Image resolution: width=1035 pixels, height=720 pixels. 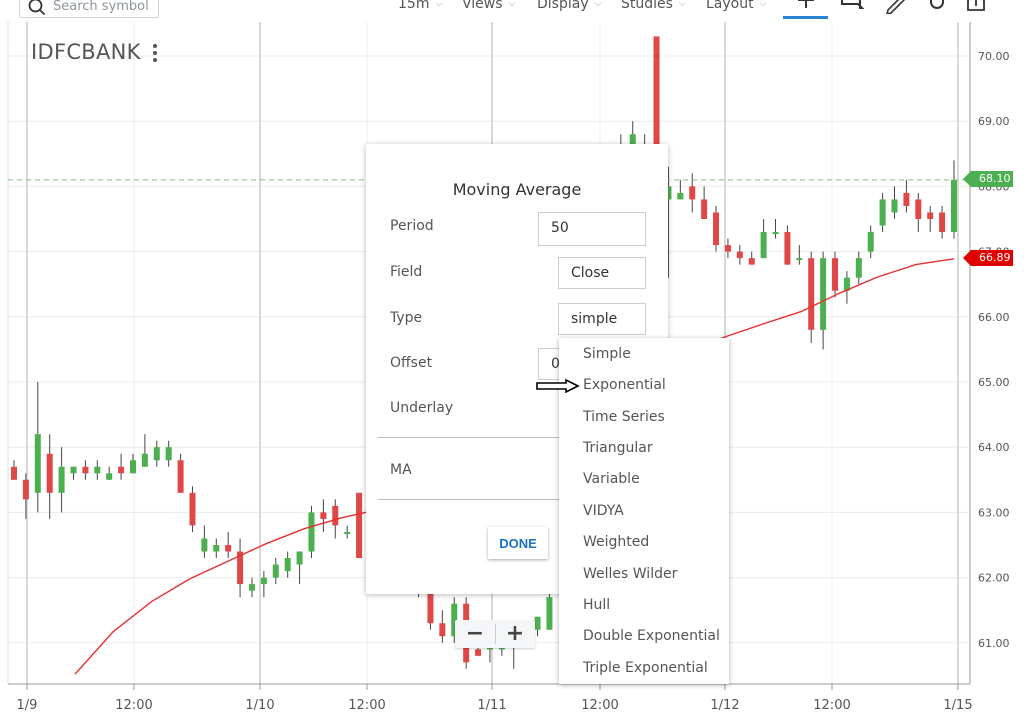 I want to click on option-time-series: Time Series, so click(x=624, y=417).